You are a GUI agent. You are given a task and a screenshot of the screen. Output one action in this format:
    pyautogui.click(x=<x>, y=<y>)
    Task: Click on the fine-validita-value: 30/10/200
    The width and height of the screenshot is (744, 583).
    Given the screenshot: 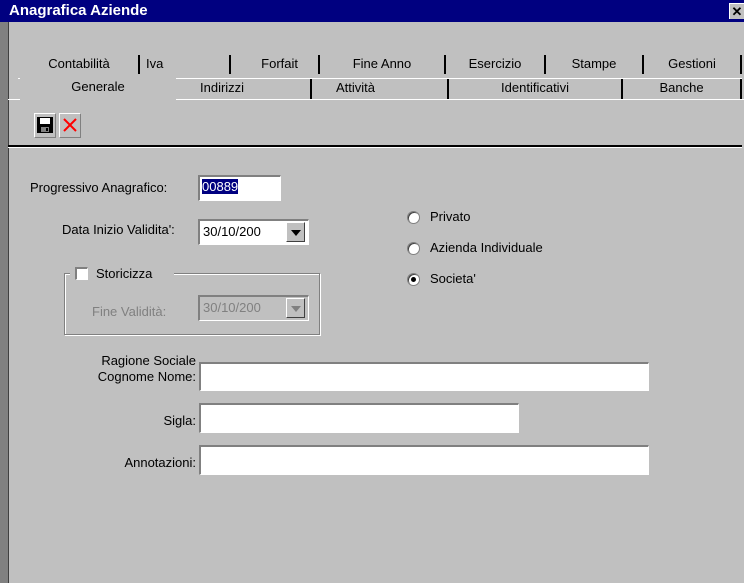 What is the action you would take?
    pyautogui.click(x=232, y=307)
    